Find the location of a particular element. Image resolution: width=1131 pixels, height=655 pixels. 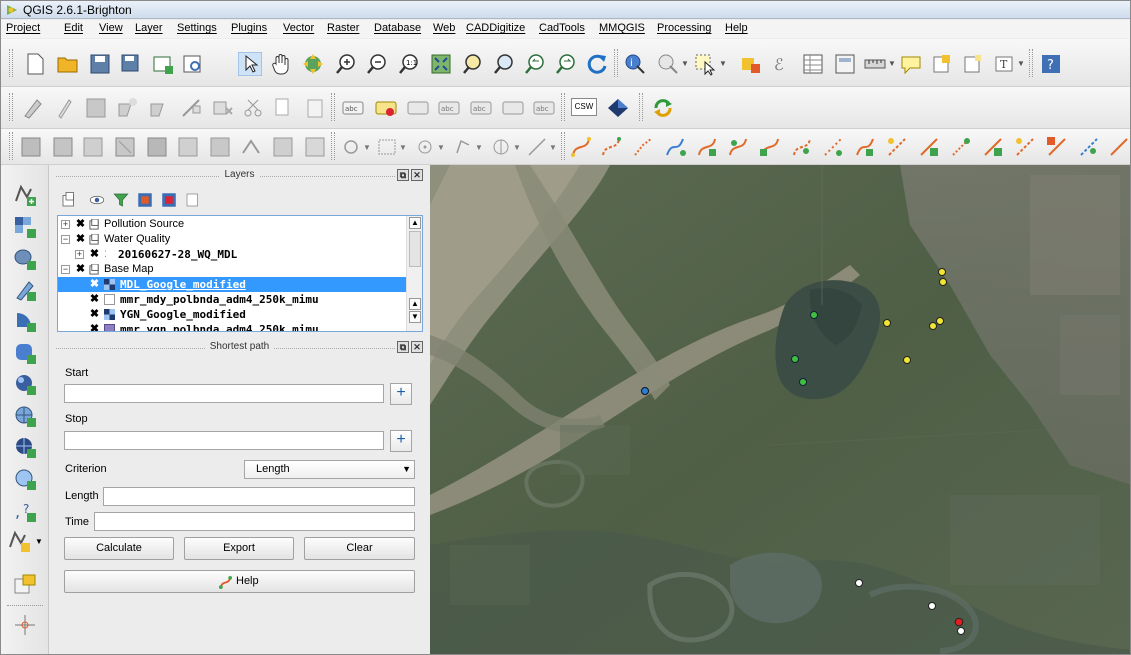

measure-icon is located at coordinates (875, 64).